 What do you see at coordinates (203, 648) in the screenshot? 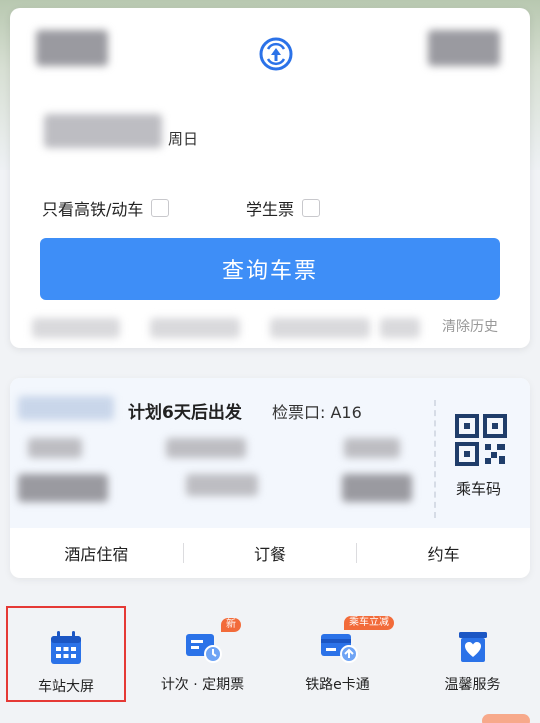
I see `ticket-clock-icon` at bounding box center [203, 648].